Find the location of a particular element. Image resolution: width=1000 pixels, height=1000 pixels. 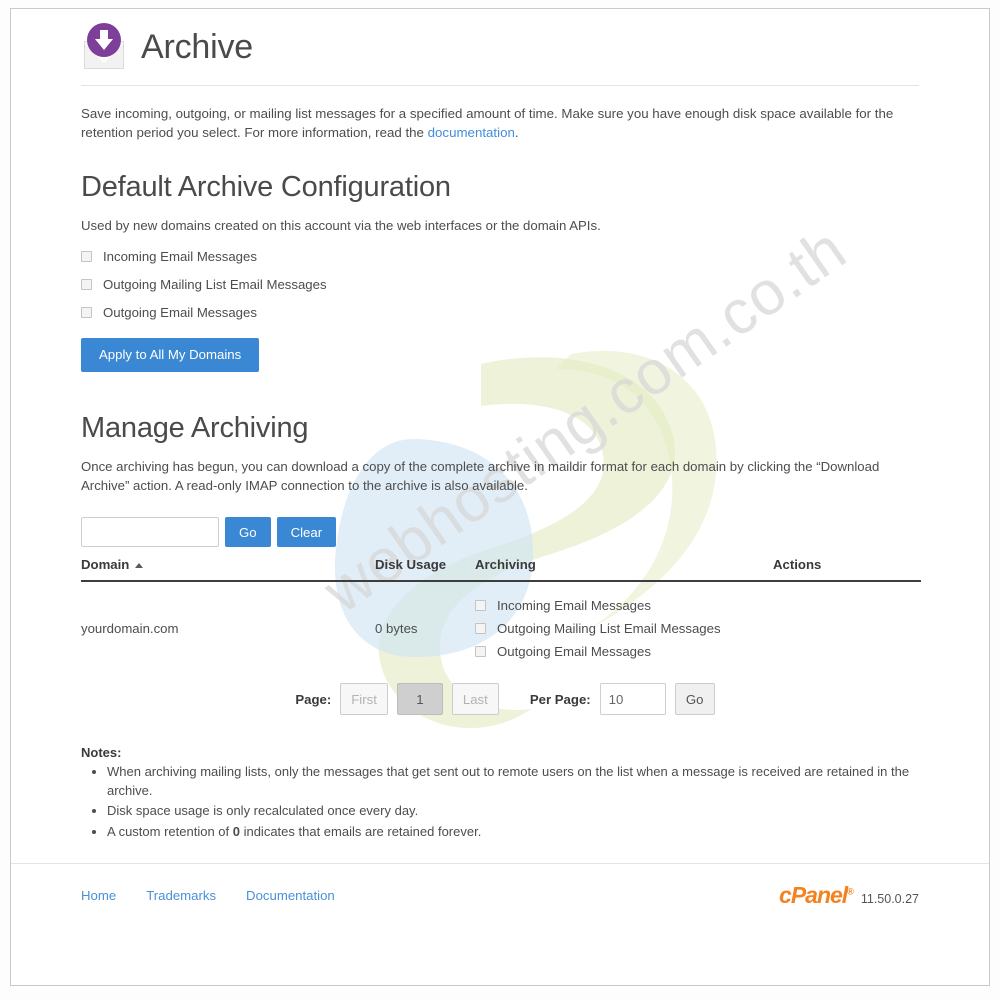

checkbox-outgoing-mailing-list is located at coordinates (86, 284).